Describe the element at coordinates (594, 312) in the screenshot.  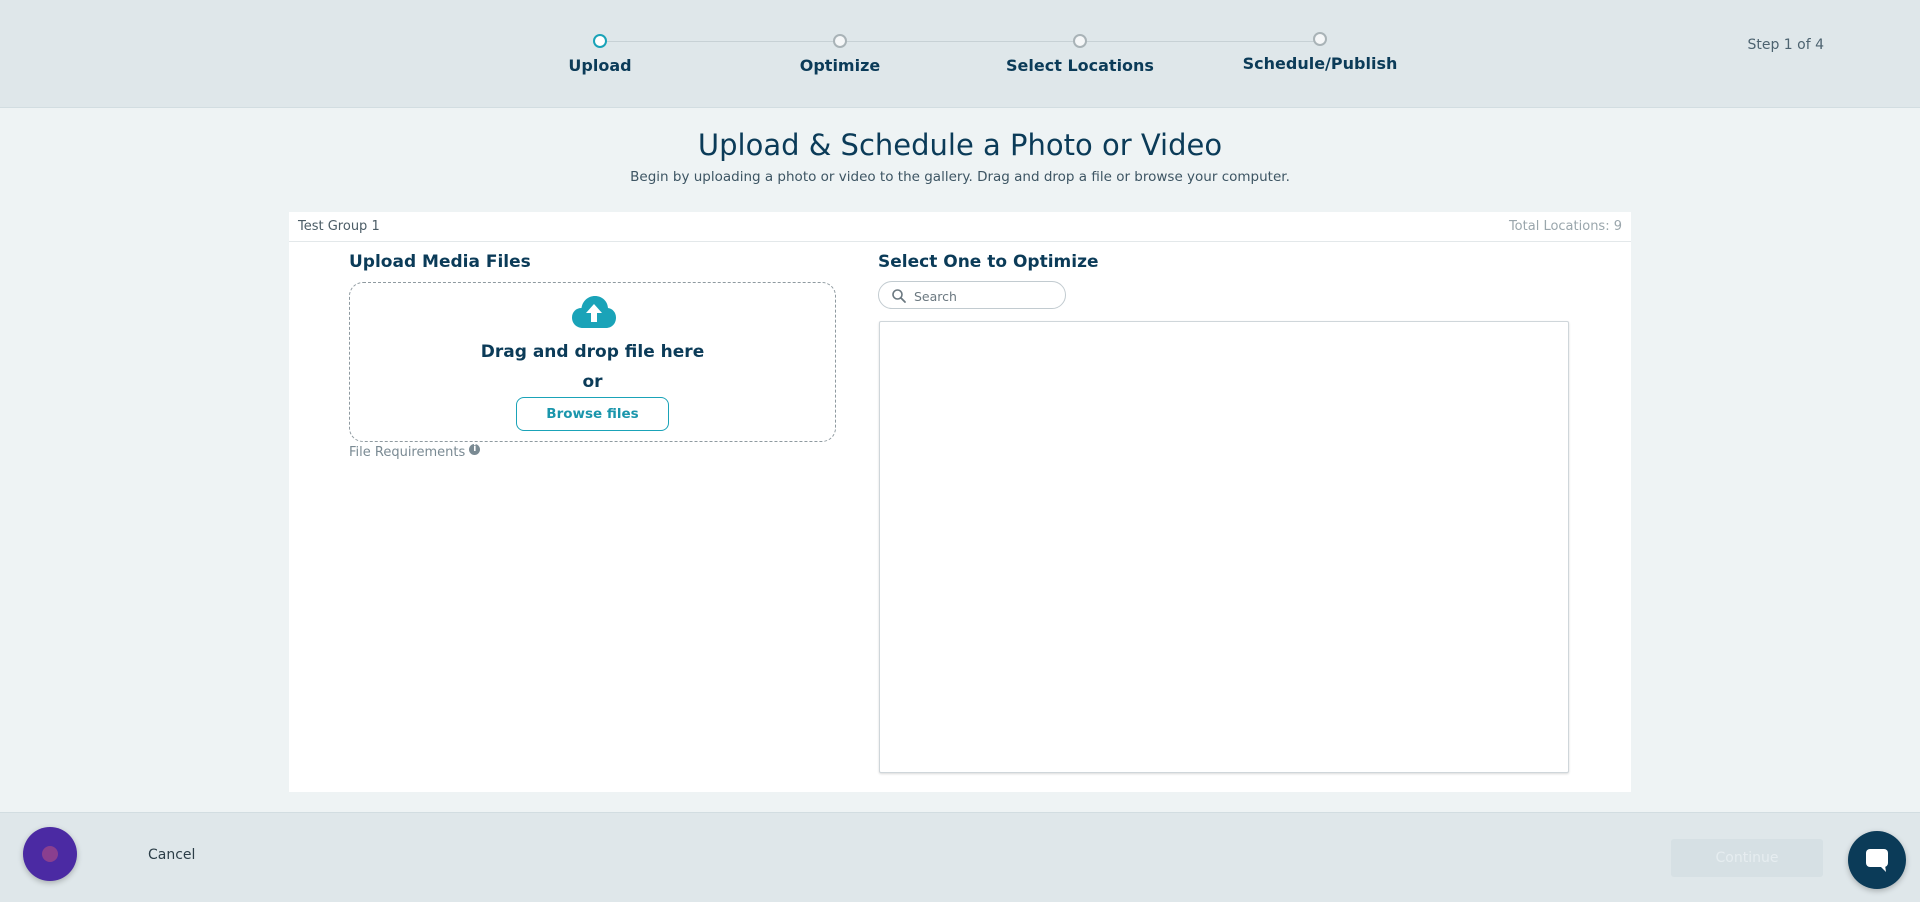
I see `cloud-upload-icon` at that location.